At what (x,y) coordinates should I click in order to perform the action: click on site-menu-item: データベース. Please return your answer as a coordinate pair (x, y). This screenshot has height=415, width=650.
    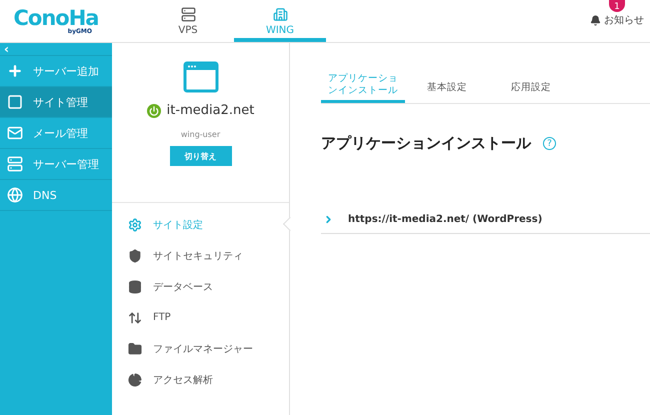
    Looking at the image, I should click on (200, 286).